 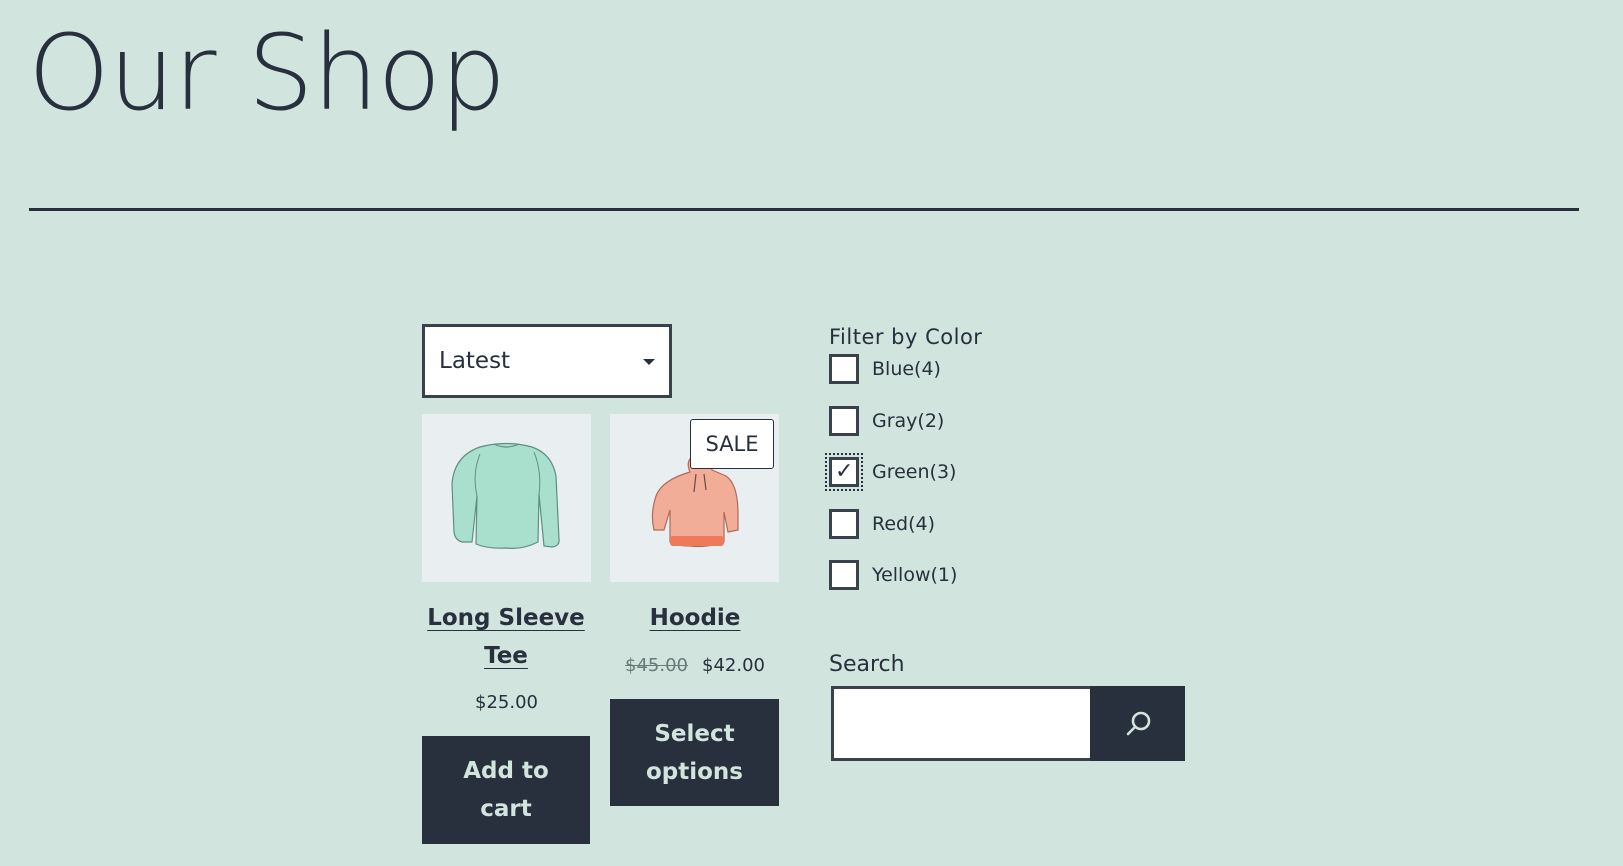 What do you see at coordinates (649, 362) in the screenshot?
I see `caret-down-icon` at bounding box center [649, 362].